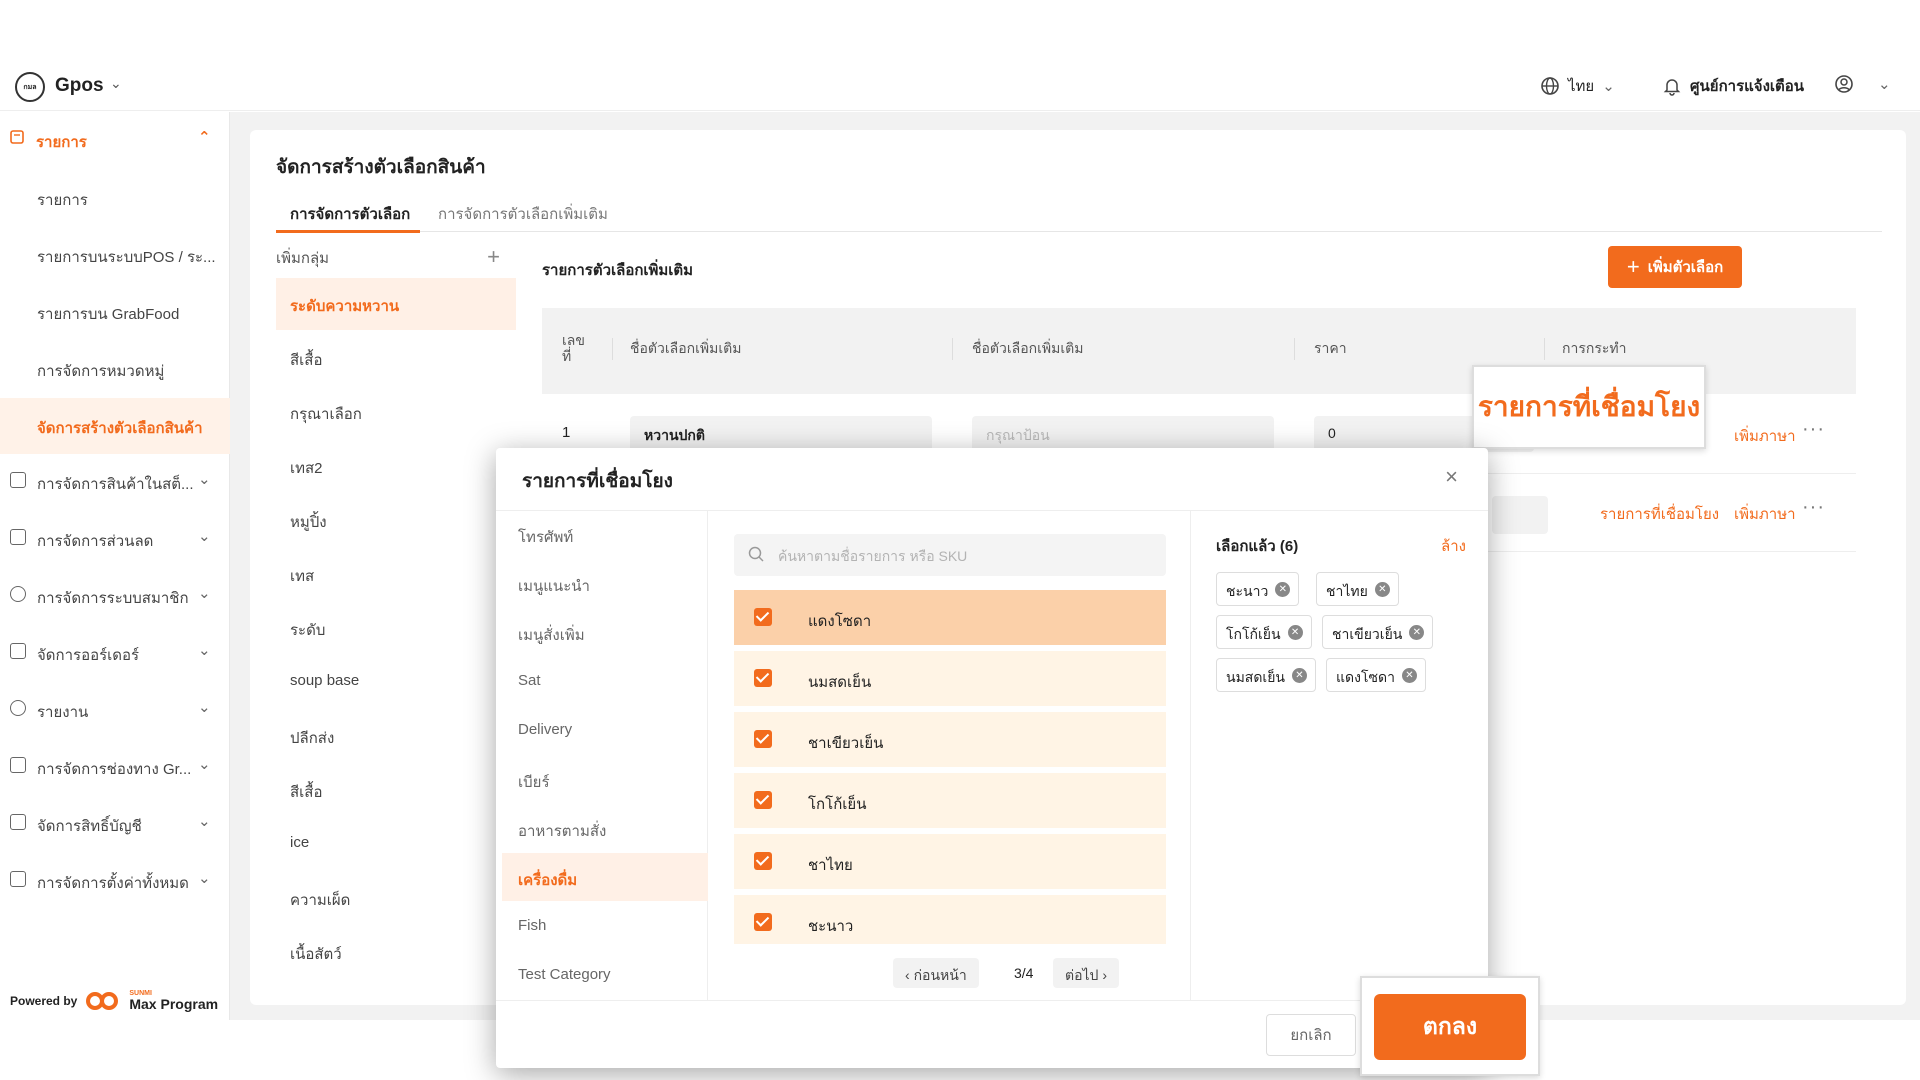 The image size is (1920, 1080). What do you see at coordinates (605, 926) in the screenshot?
I see `category-item: Fish` at bounding box center [605, 926].